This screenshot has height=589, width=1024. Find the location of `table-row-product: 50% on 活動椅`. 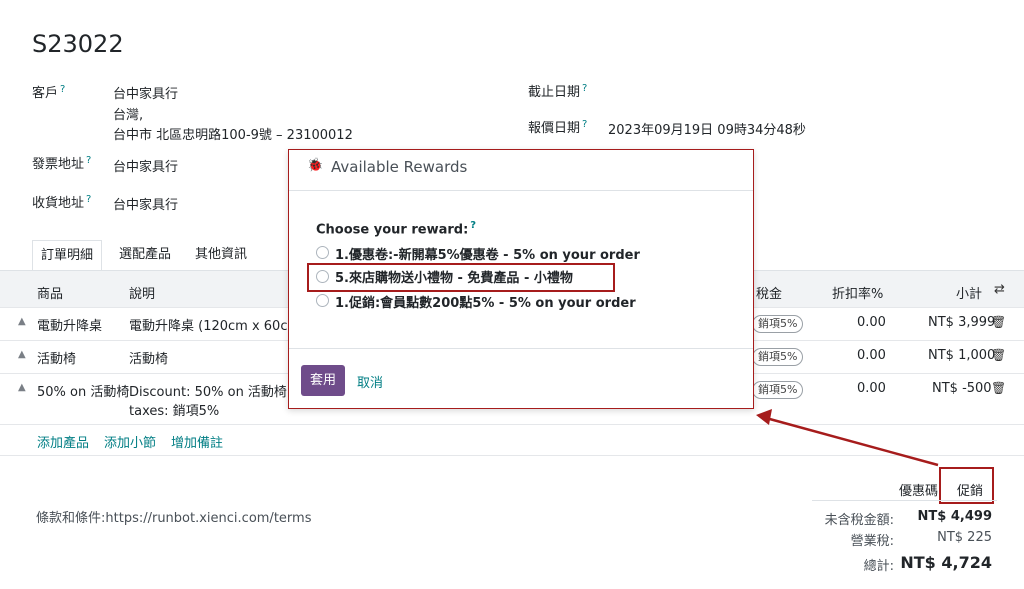

table-row-product: 50% on 活動椅 is located at coordinates (83, 390).